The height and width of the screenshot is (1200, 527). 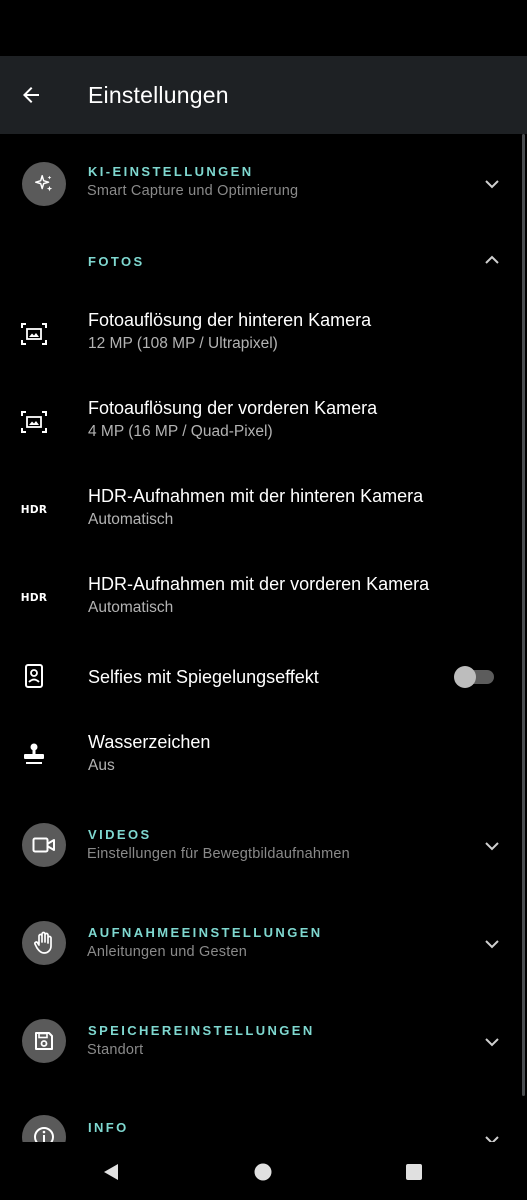 I want to click on setting-title: HDR-Aufnahmen mit der hinteren Kamera, so click(x=256, y=496).